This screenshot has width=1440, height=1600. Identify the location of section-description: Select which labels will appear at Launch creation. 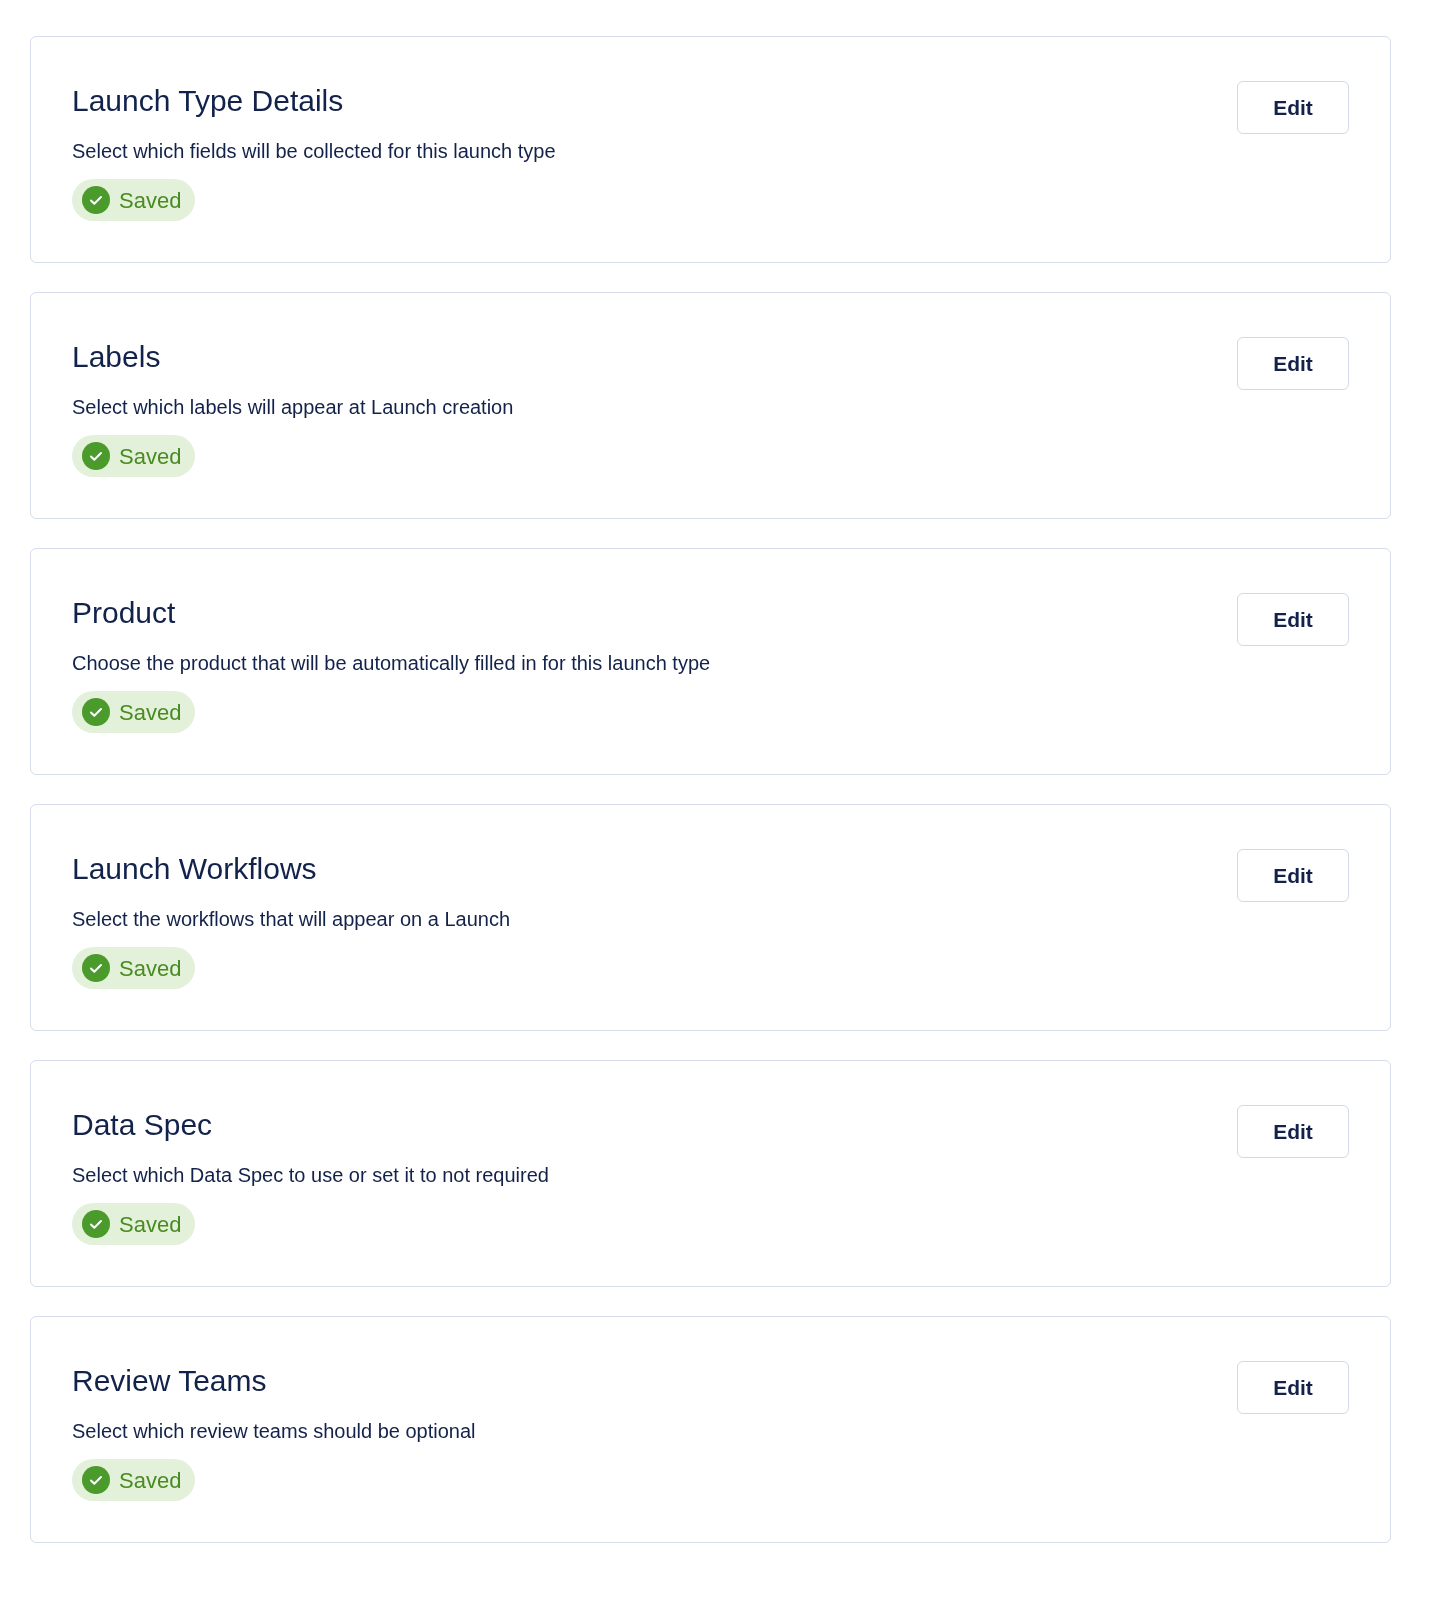
(293, 407).